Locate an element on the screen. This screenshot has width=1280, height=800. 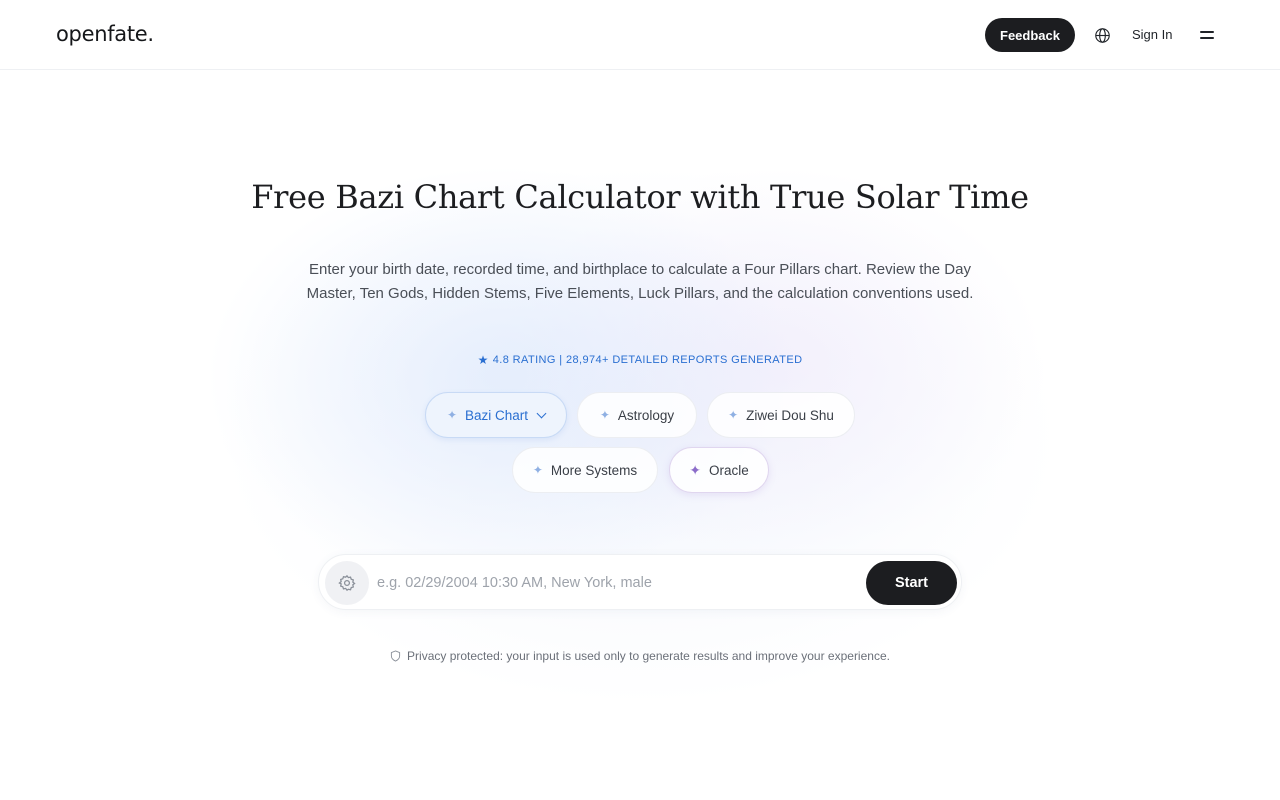
feedback-button: Feedback is located at coordinates (1030, 35).